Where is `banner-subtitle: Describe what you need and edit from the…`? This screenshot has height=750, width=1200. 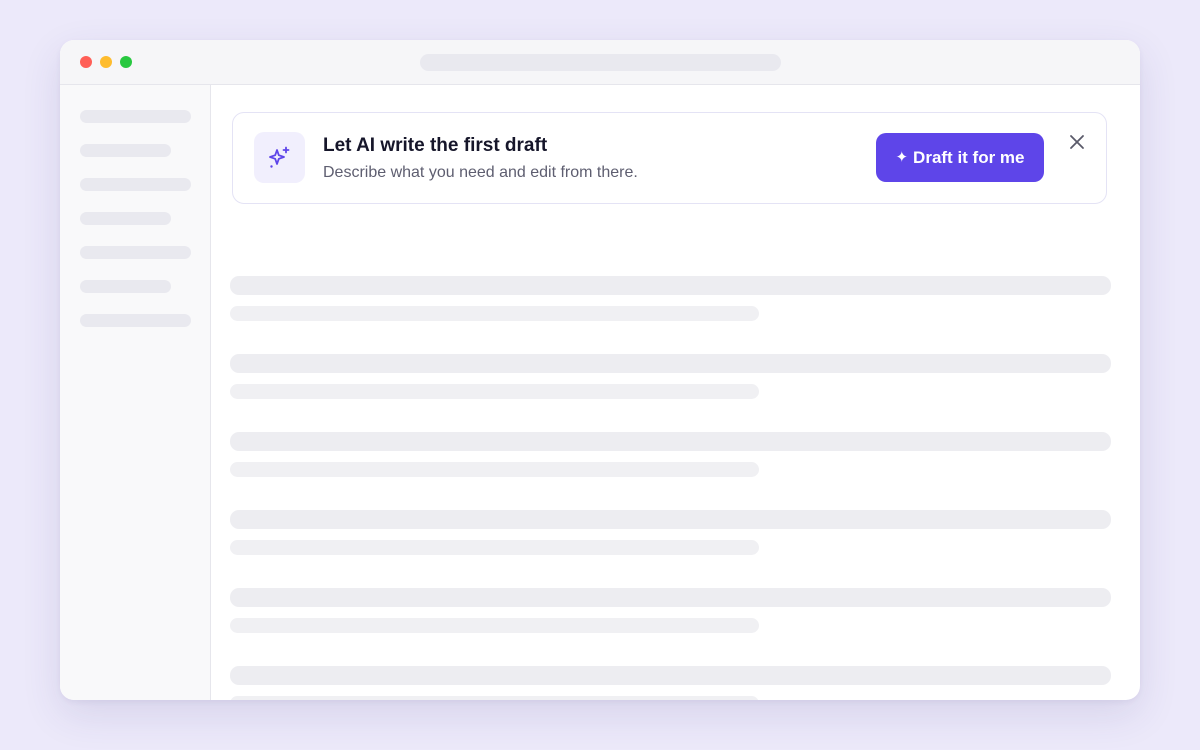
banner-subtitle: Describe what you need and edit from the… is located at coordinates (480, 172).